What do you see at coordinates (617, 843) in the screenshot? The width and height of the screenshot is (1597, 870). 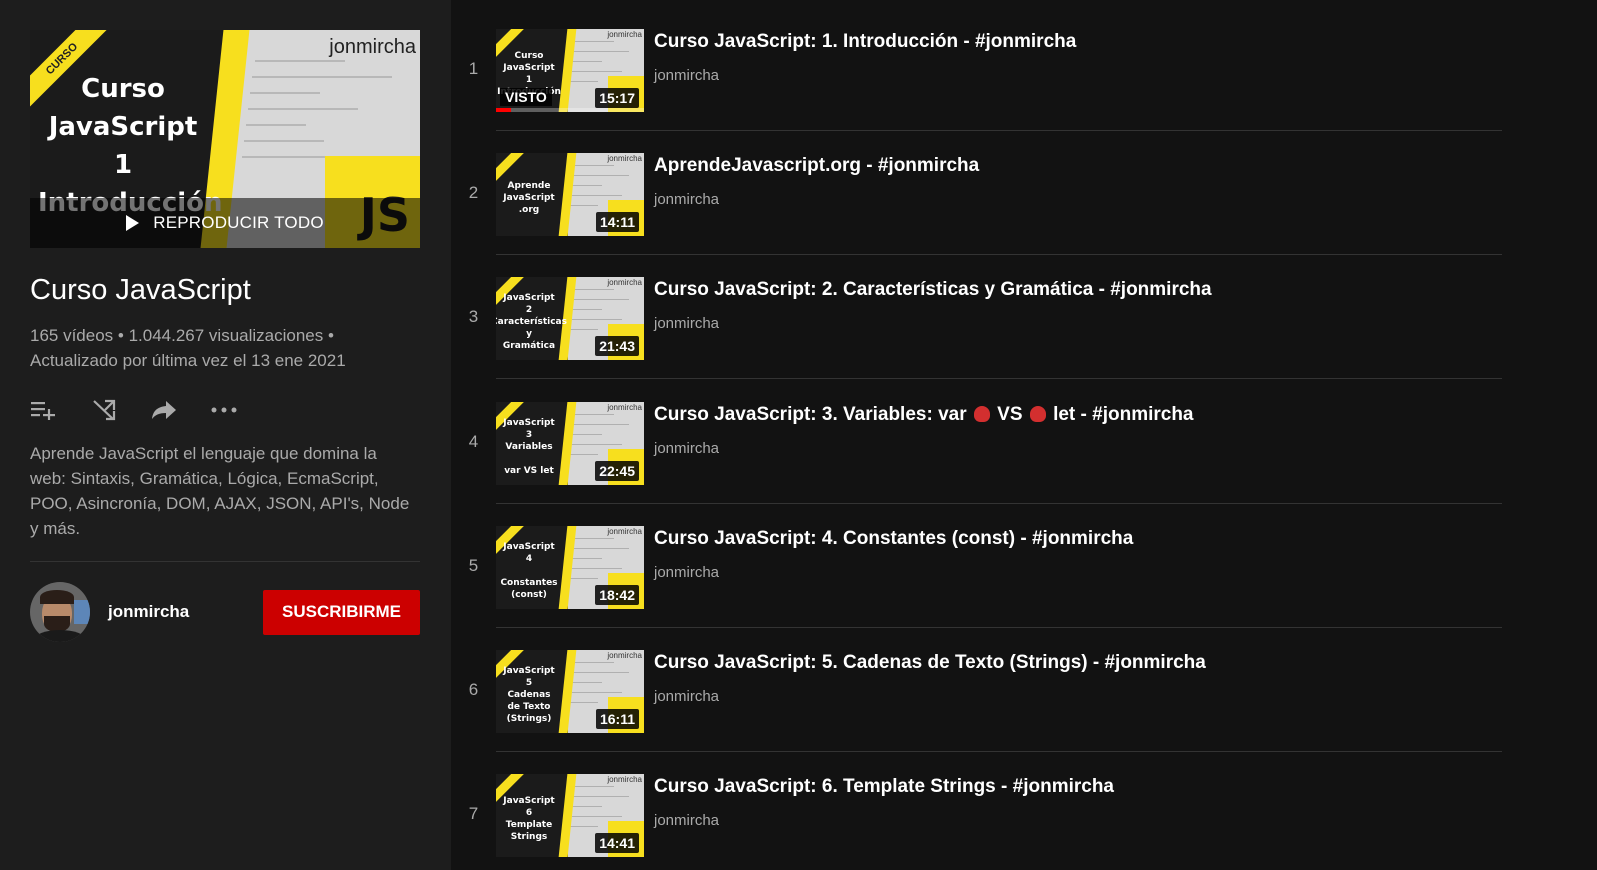 I see `video-duration: 14:41` at bounding box center [617, 843].